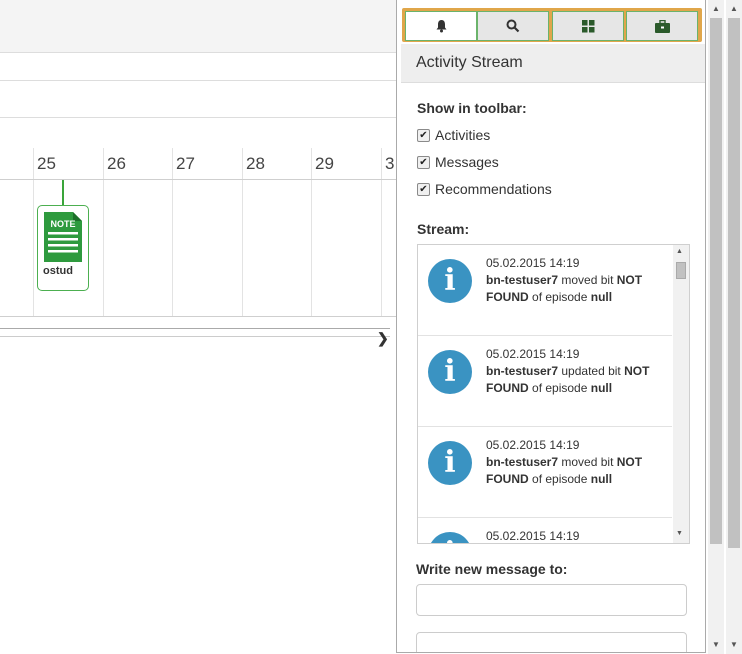 The height and width of the screenshot is (654, 742). I want to click on note-icon: NOTE, so click(63, 237).